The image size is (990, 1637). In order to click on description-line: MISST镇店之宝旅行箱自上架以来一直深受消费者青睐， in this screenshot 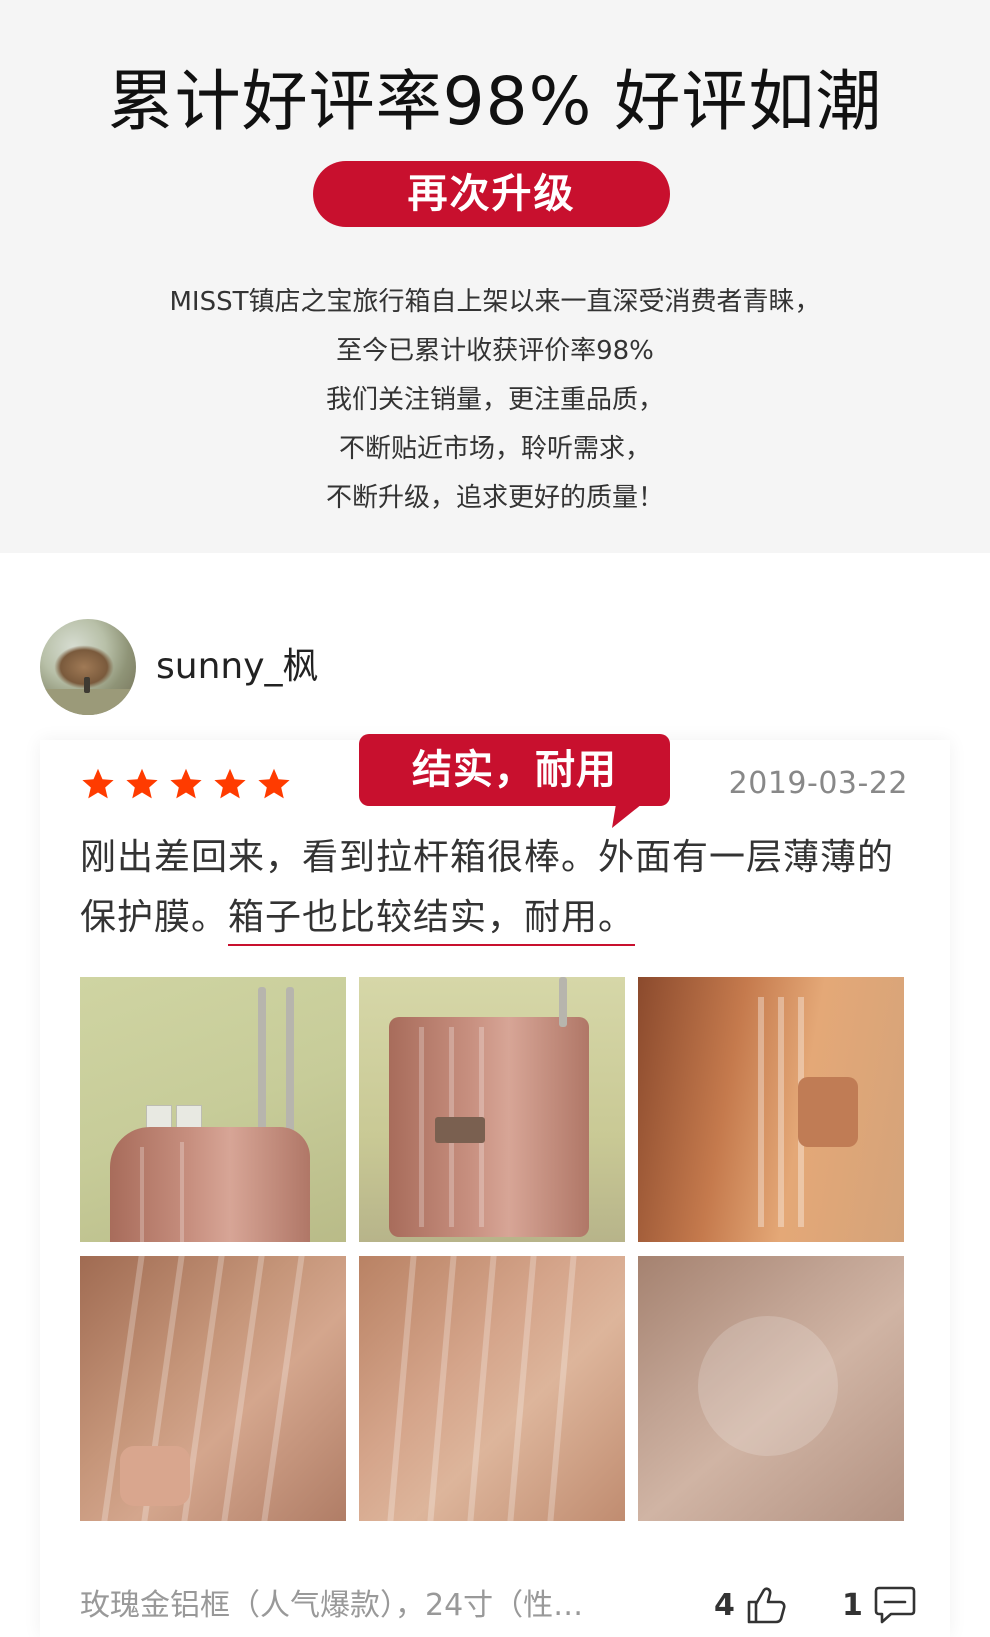, I will do `click(495, 302)`.